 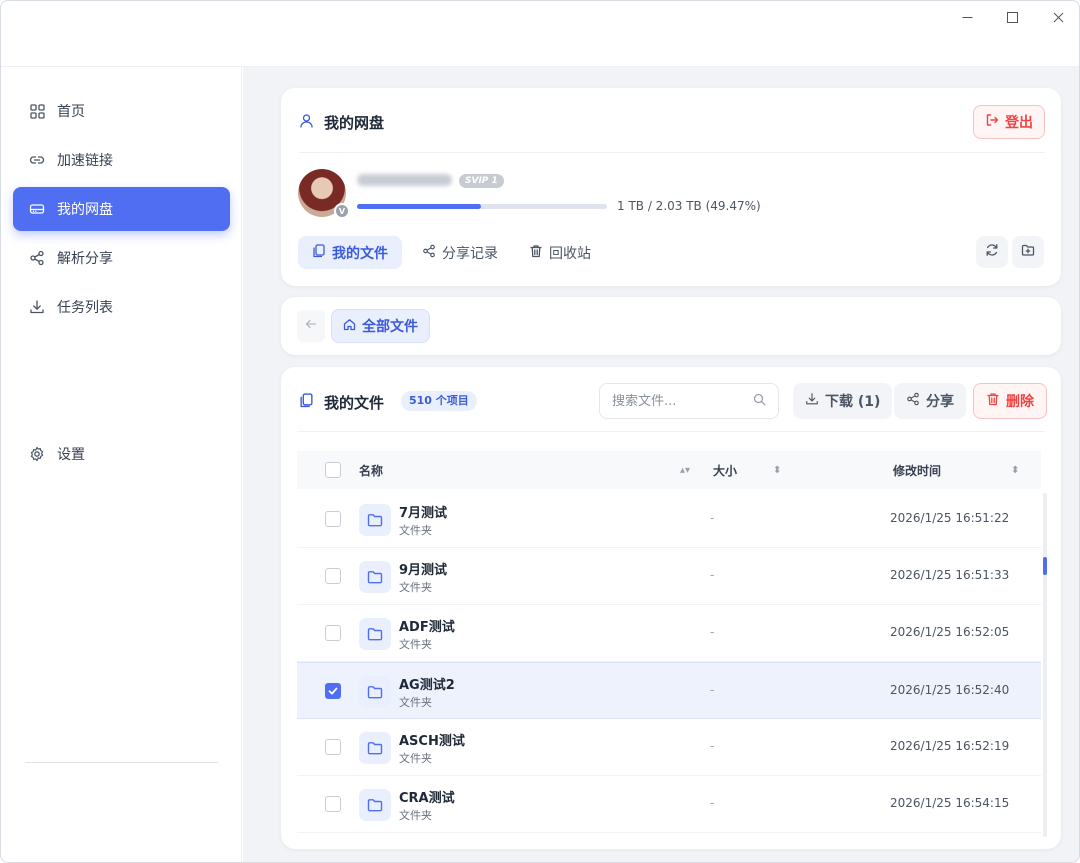 I want to click on file-name: CRA测试, so click(x=427, y=796).